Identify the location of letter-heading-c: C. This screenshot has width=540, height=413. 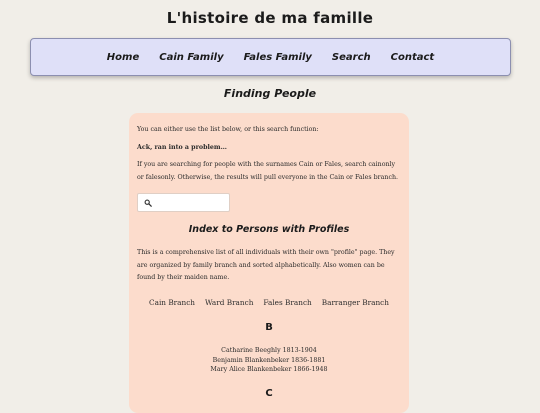
(269, 393).